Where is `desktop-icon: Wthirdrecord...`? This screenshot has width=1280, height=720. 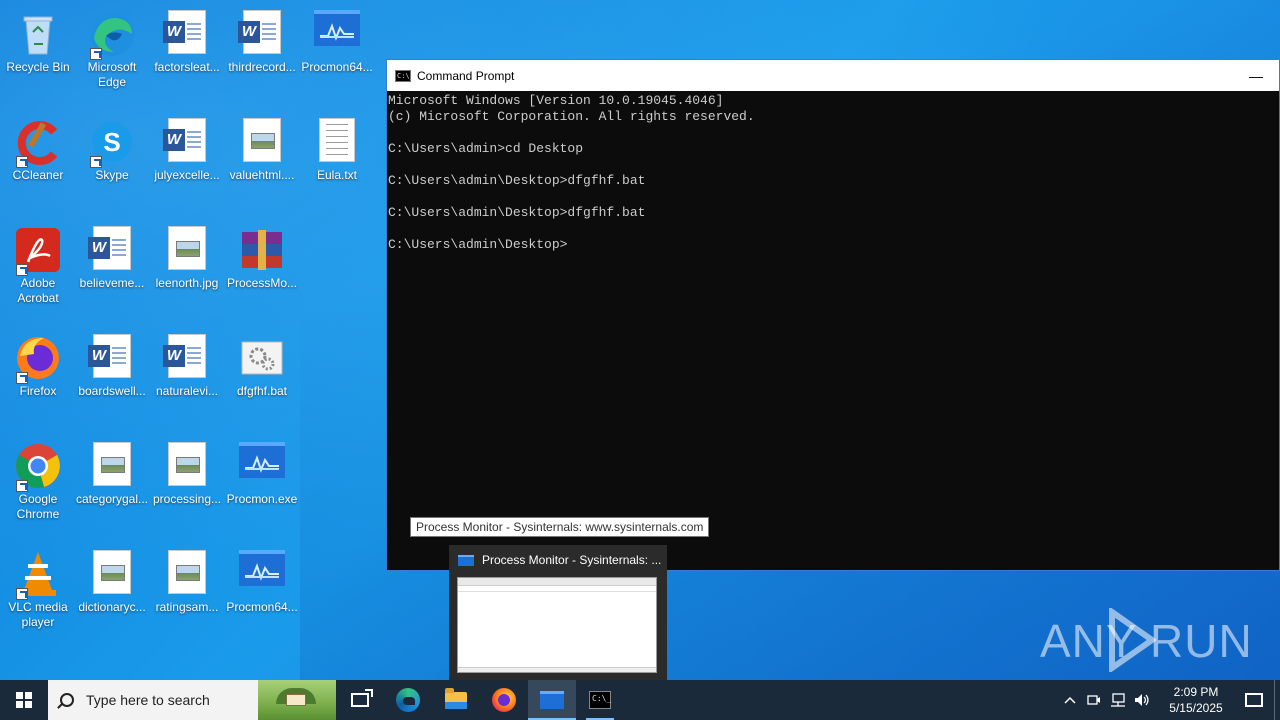
desktop-icon: Wthirdrecord... is located at coordinates (262, 54).